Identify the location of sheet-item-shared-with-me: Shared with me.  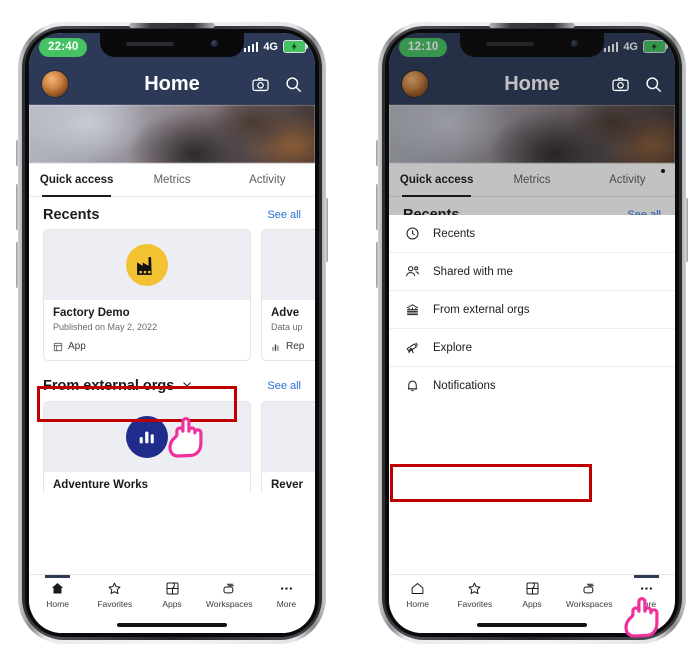
(532, 272).